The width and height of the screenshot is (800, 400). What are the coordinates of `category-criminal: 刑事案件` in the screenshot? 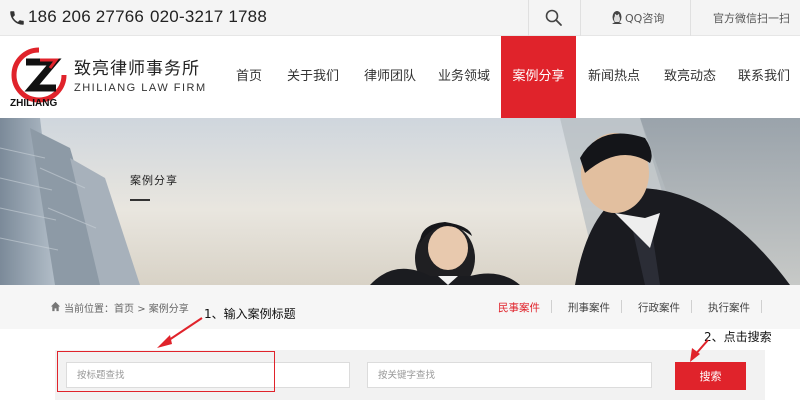 It's located at (589, 307).